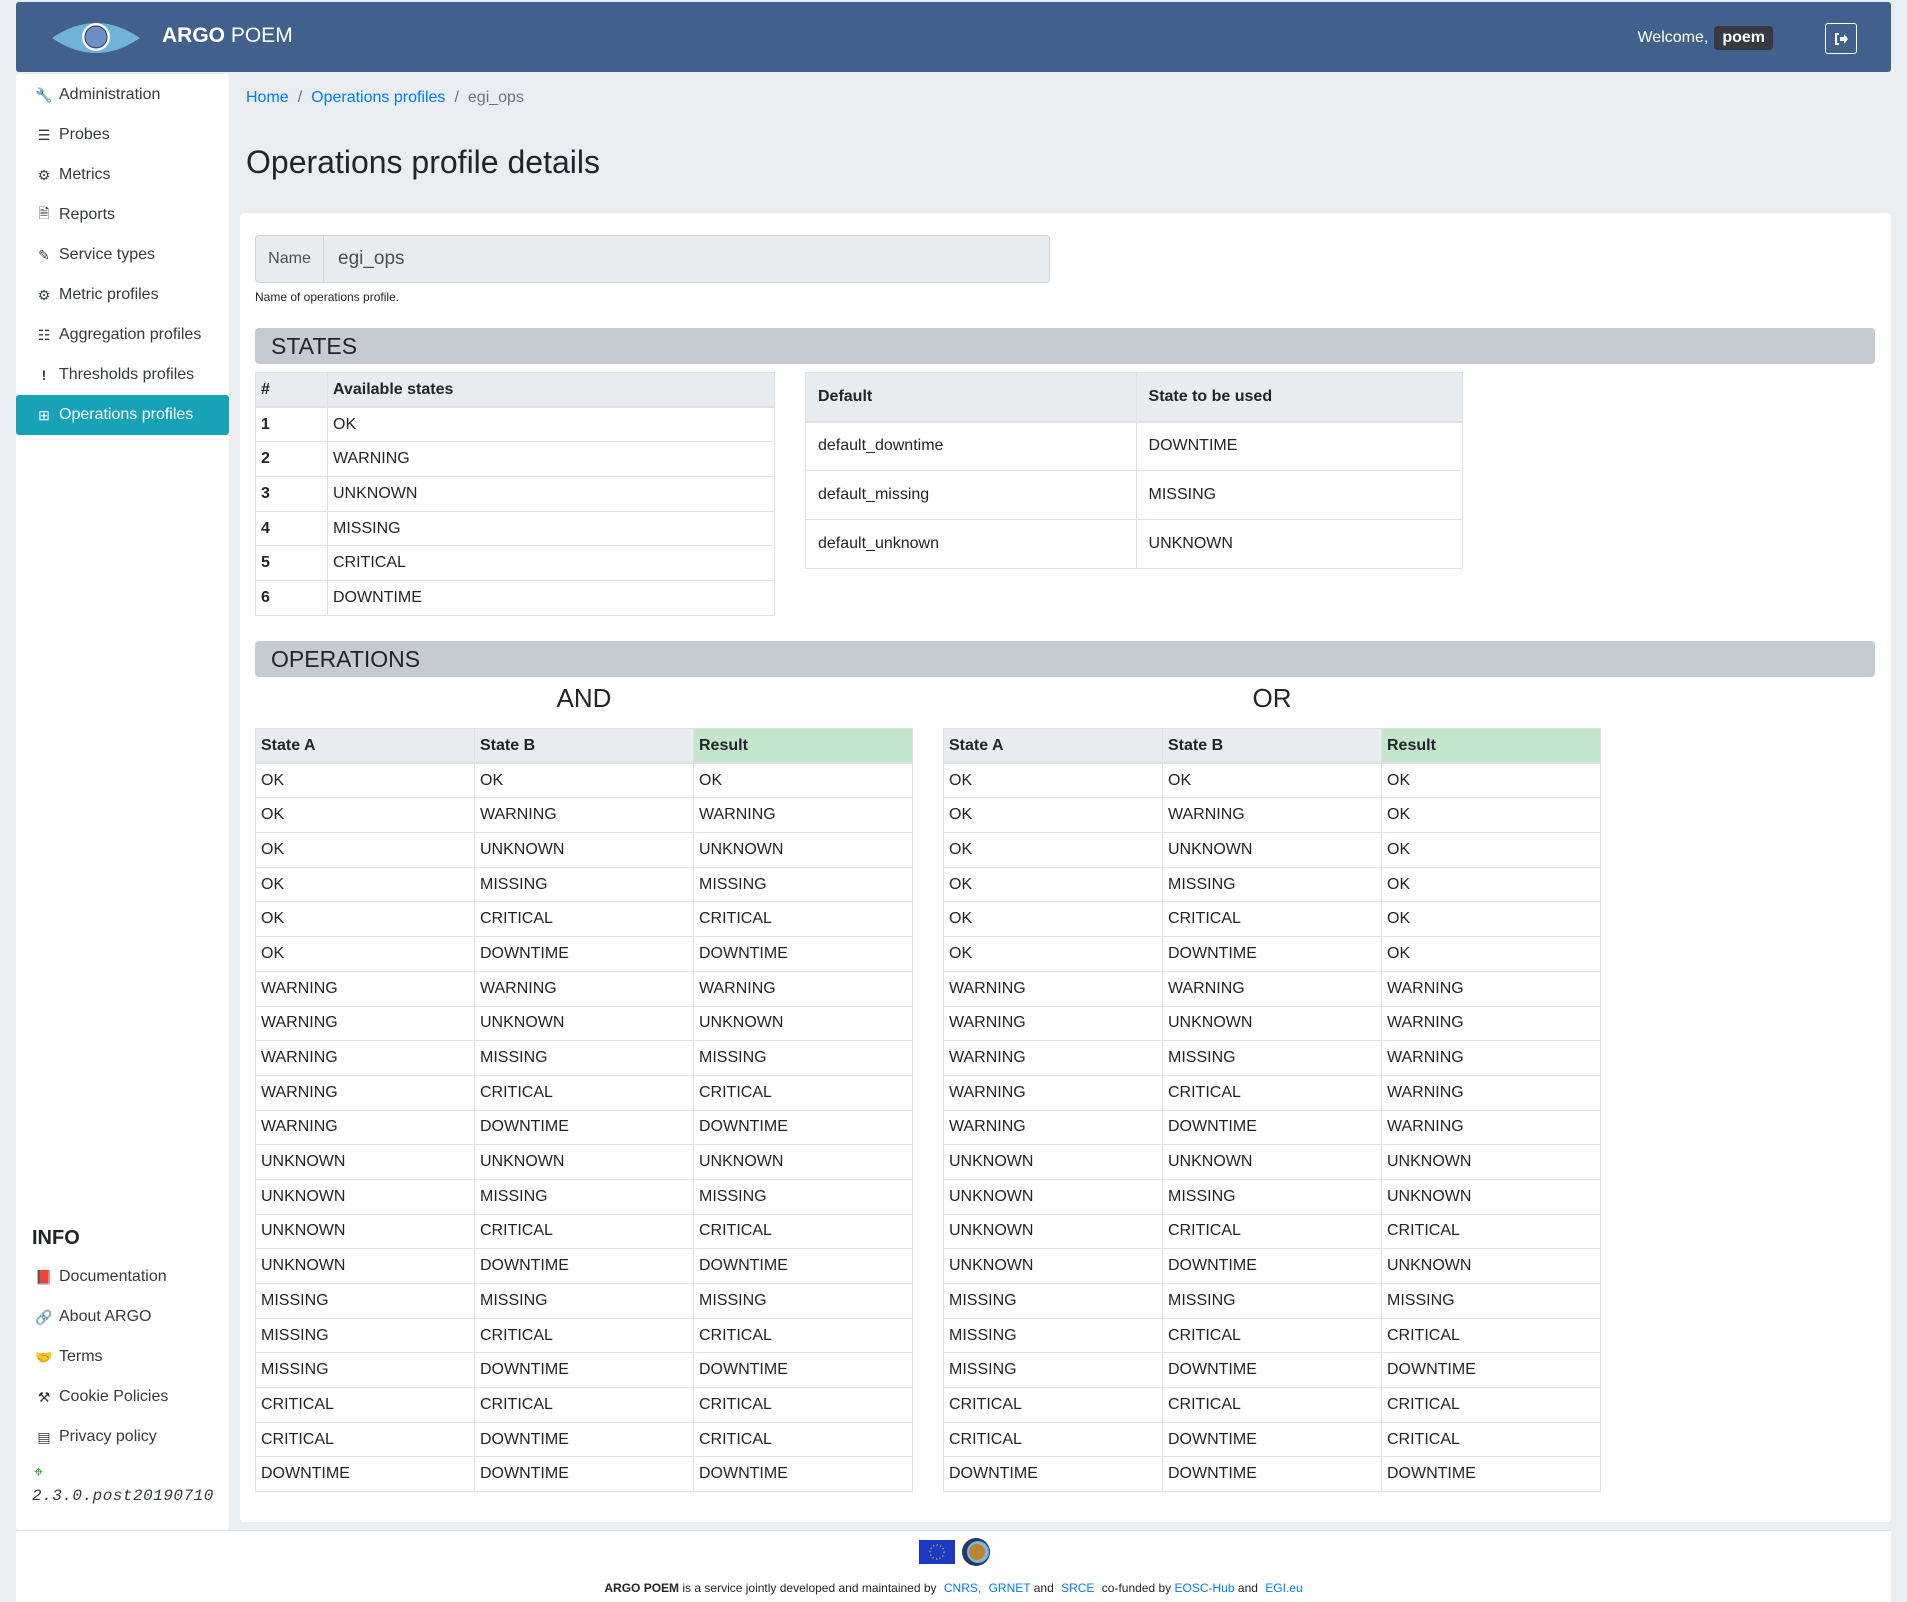 The width and height of the screenshot is (1907, 1602). Describe the element at coordinates (227, 36) in the screenshot. I see `brand-title: ARGO POEM` at that location.